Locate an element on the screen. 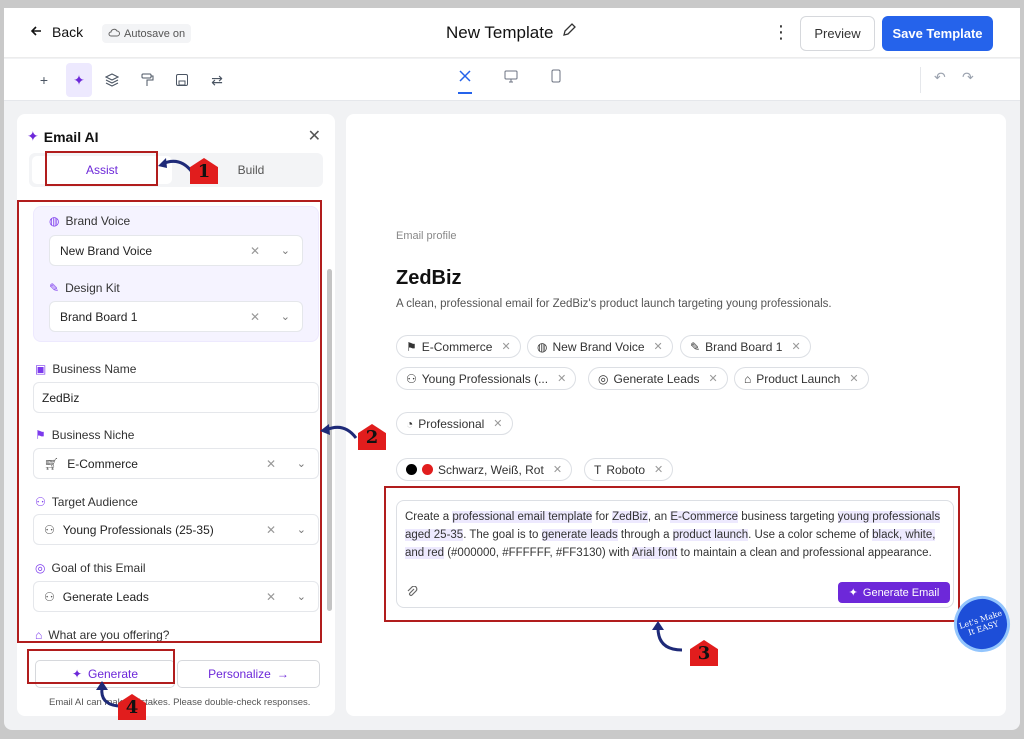 The height and width of the screenshot is (739, 1024). redo-icon: ↷ is located at coordinates (968, 77).